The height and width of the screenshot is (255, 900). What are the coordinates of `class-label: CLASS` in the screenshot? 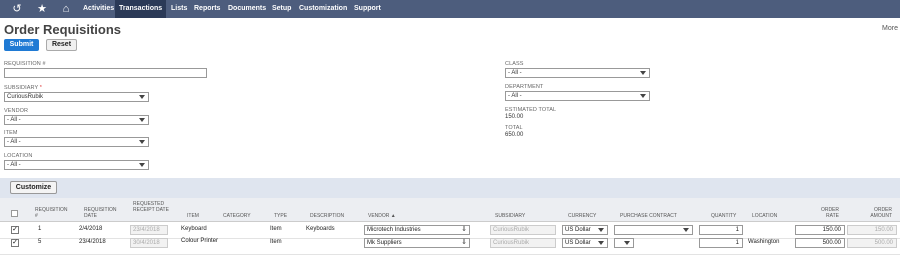 It's located at (514, 64).